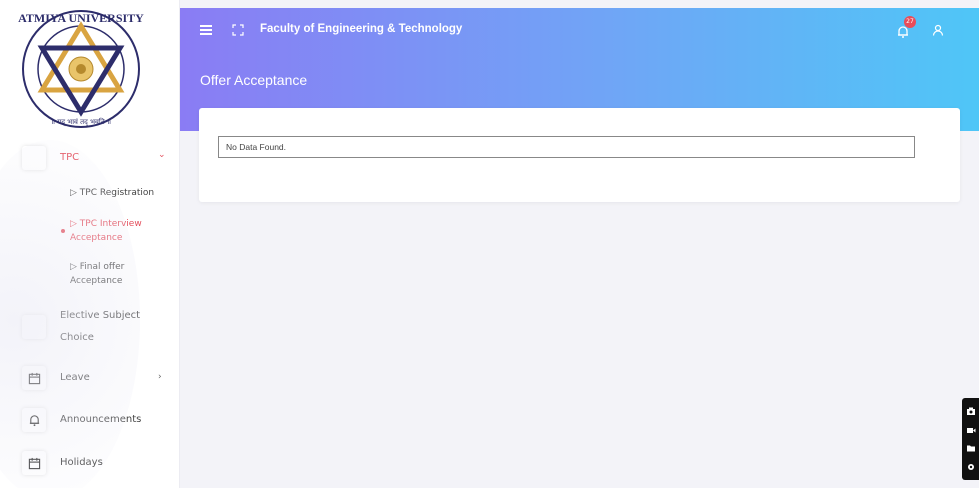  Describe the element at coordinates (81, 18) in the screenshot. I see `logo-text: ATMIYA UNIVERSITY` at that location.